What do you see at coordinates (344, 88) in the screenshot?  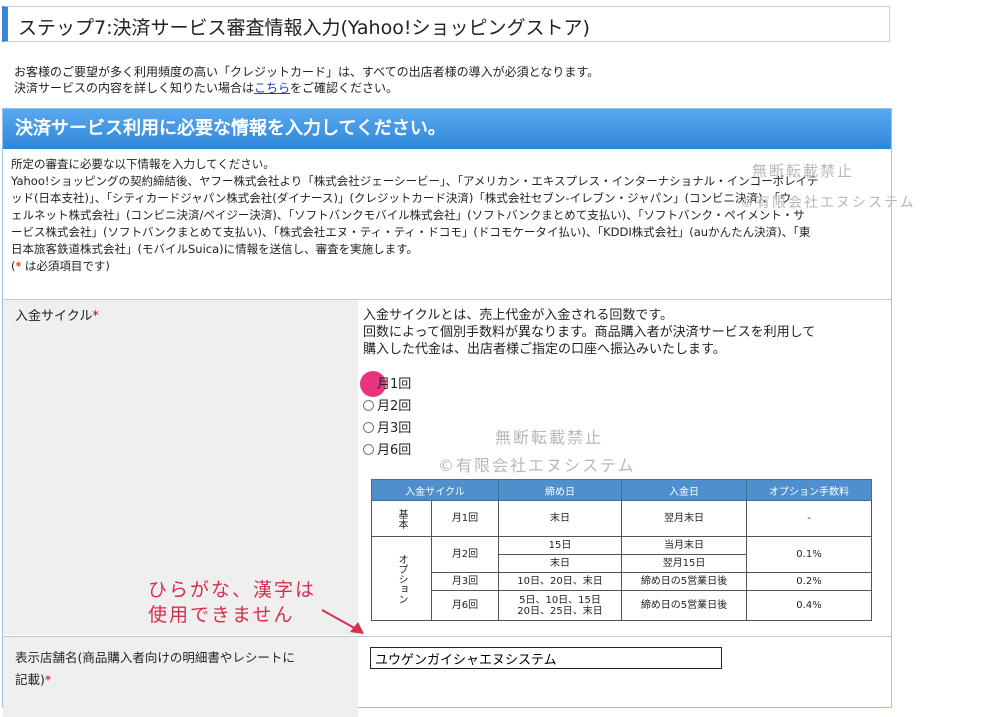 I see `intro-suffix: をご確認ください。` at bounding box center [344, 88].